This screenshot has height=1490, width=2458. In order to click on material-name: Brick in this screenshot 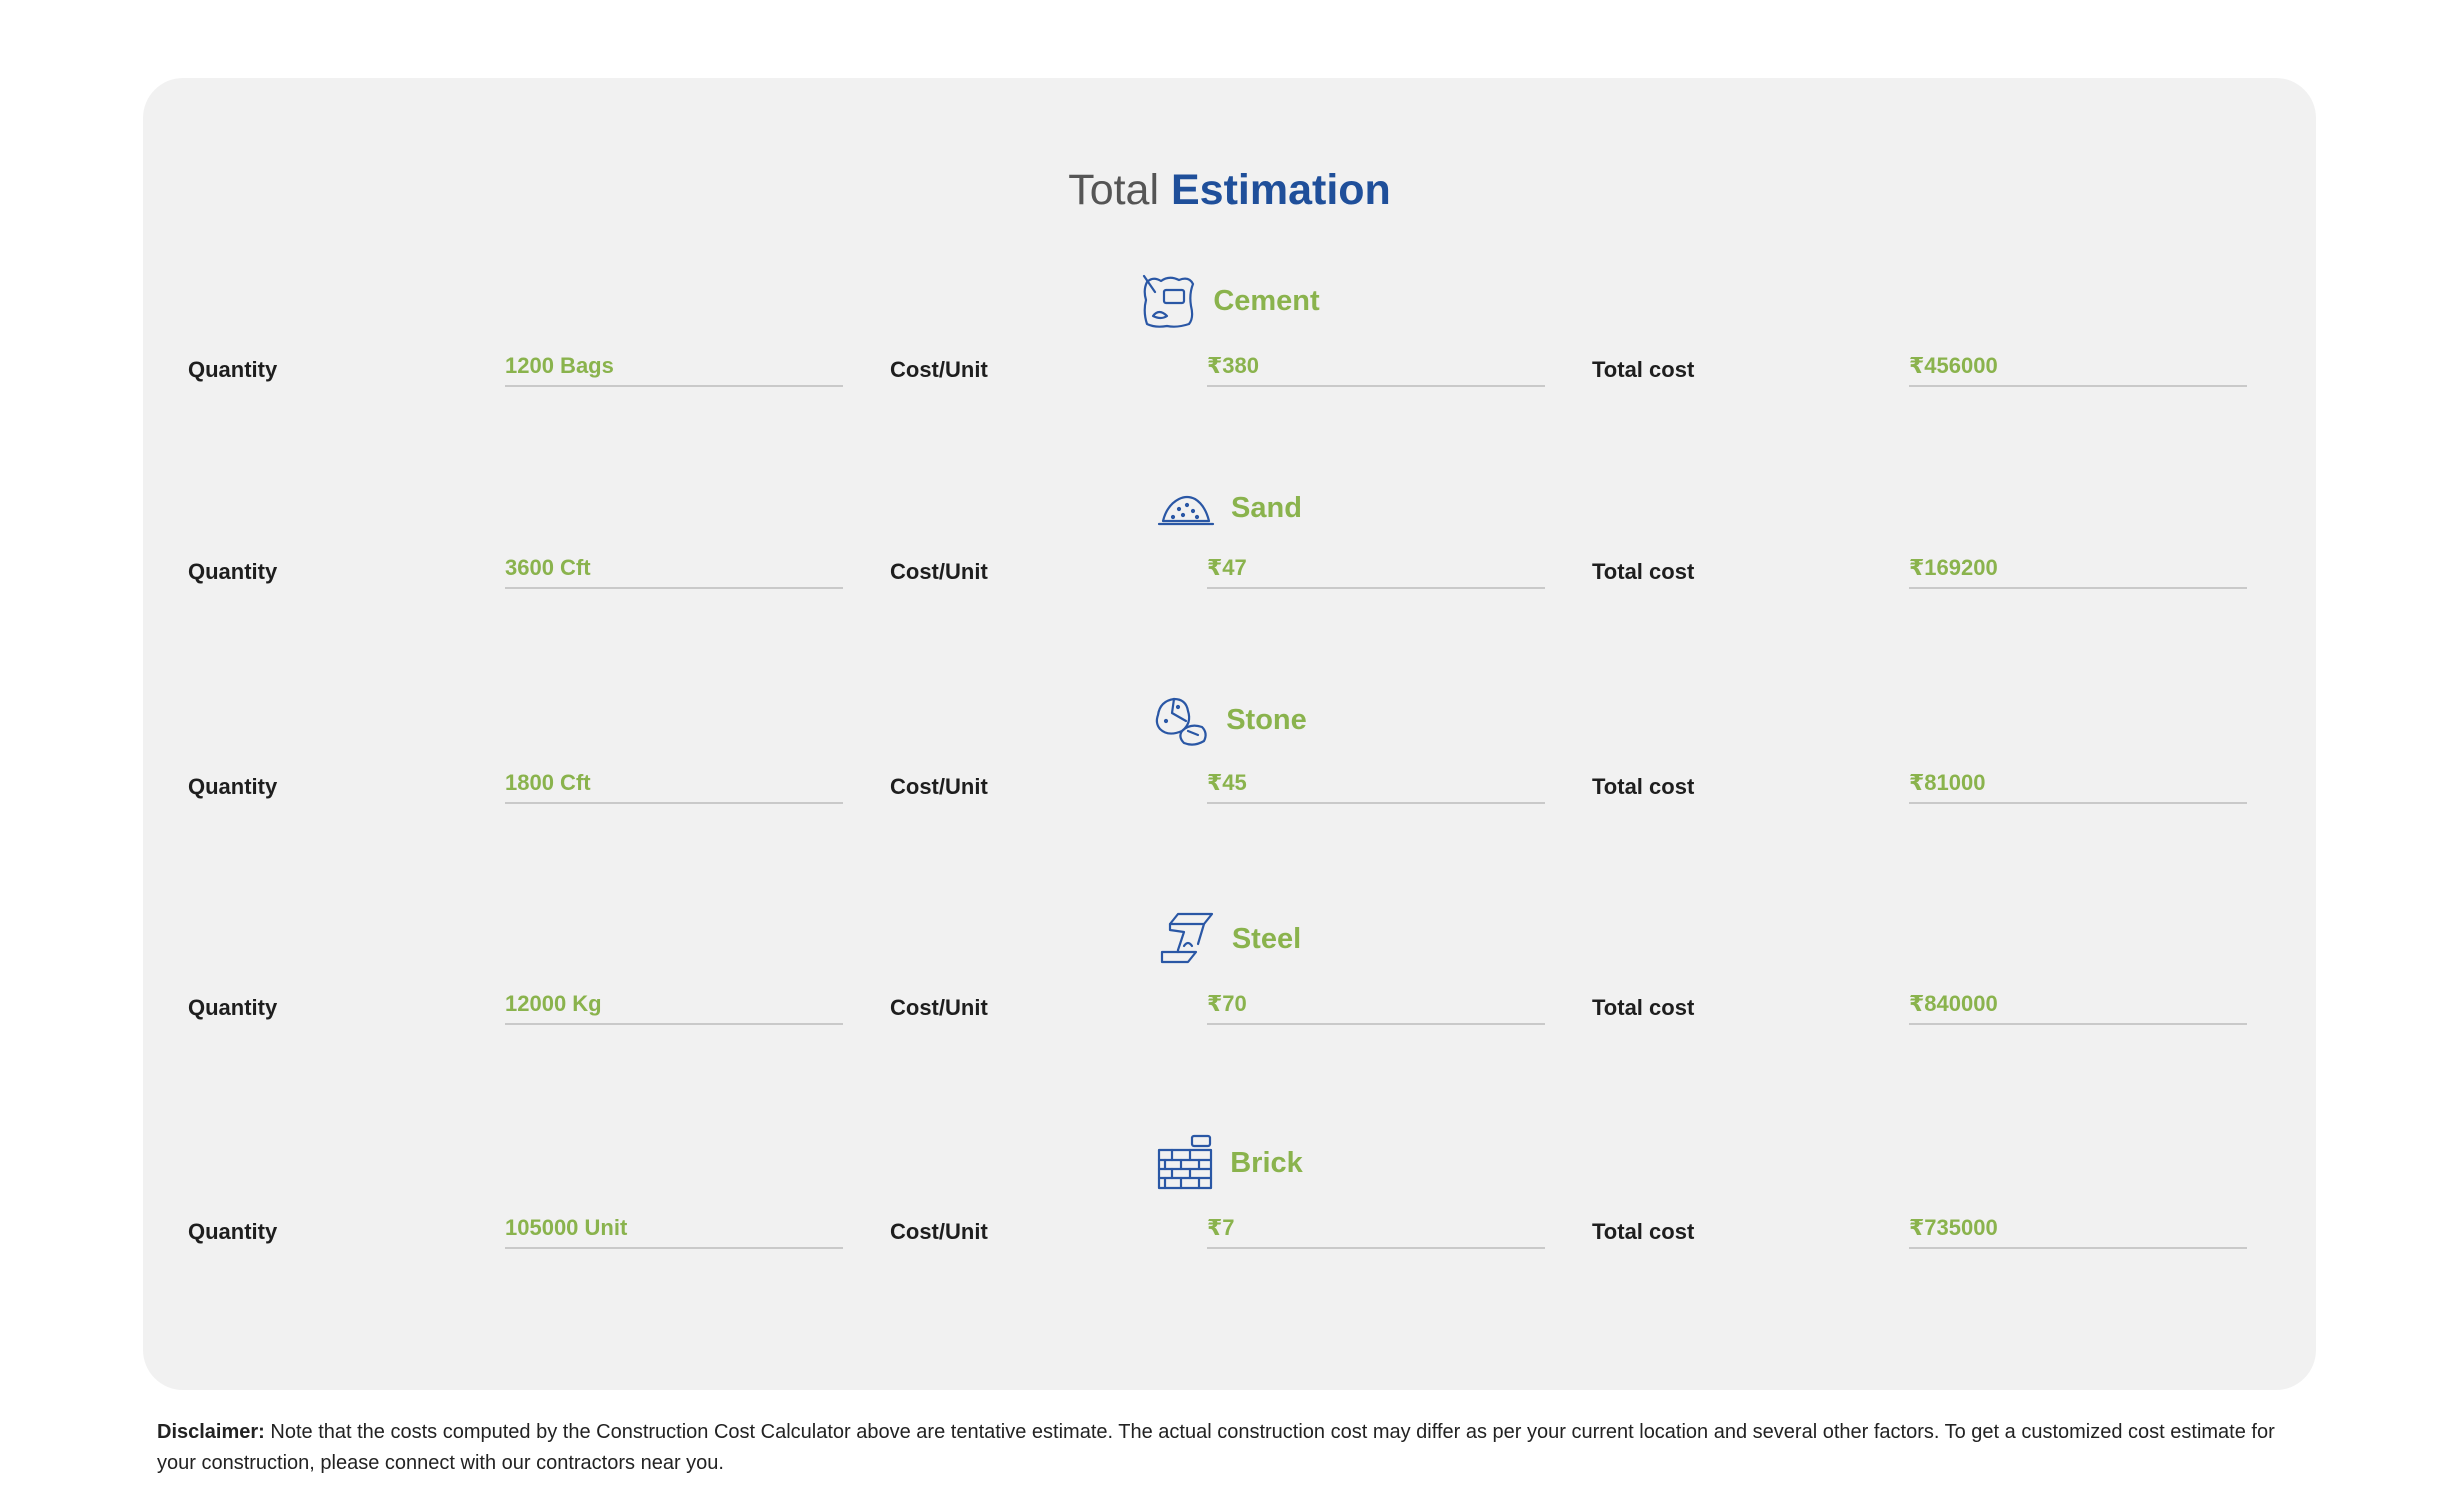, I will do `click(1266, 1162)`.